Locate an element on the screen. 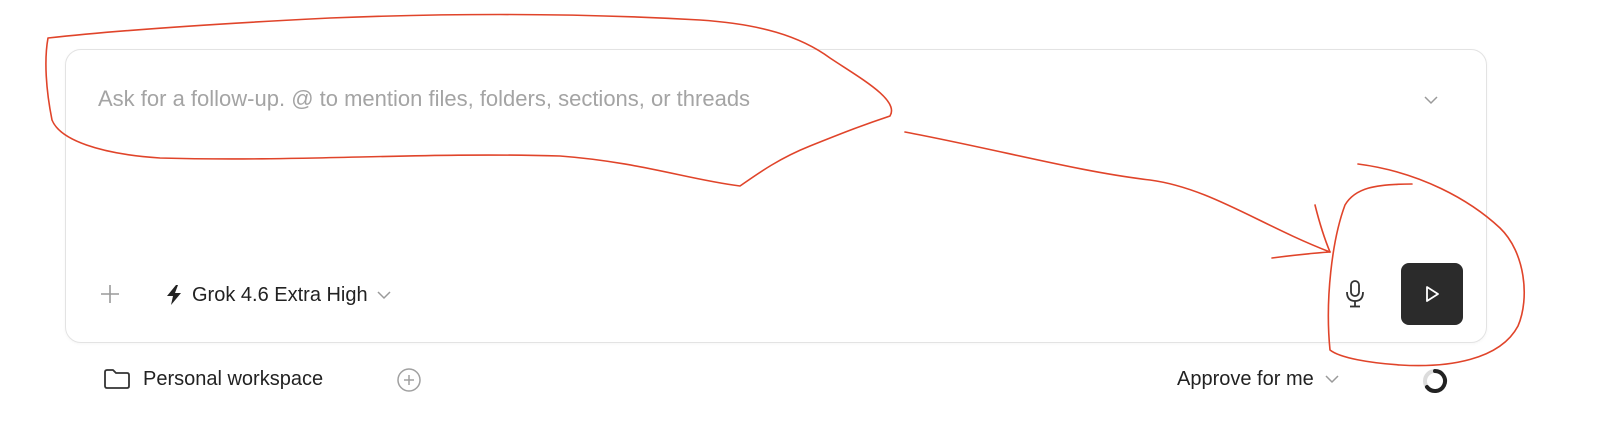 The image size is (1604, 430). send-icon is located at coordinates (1432, 294).